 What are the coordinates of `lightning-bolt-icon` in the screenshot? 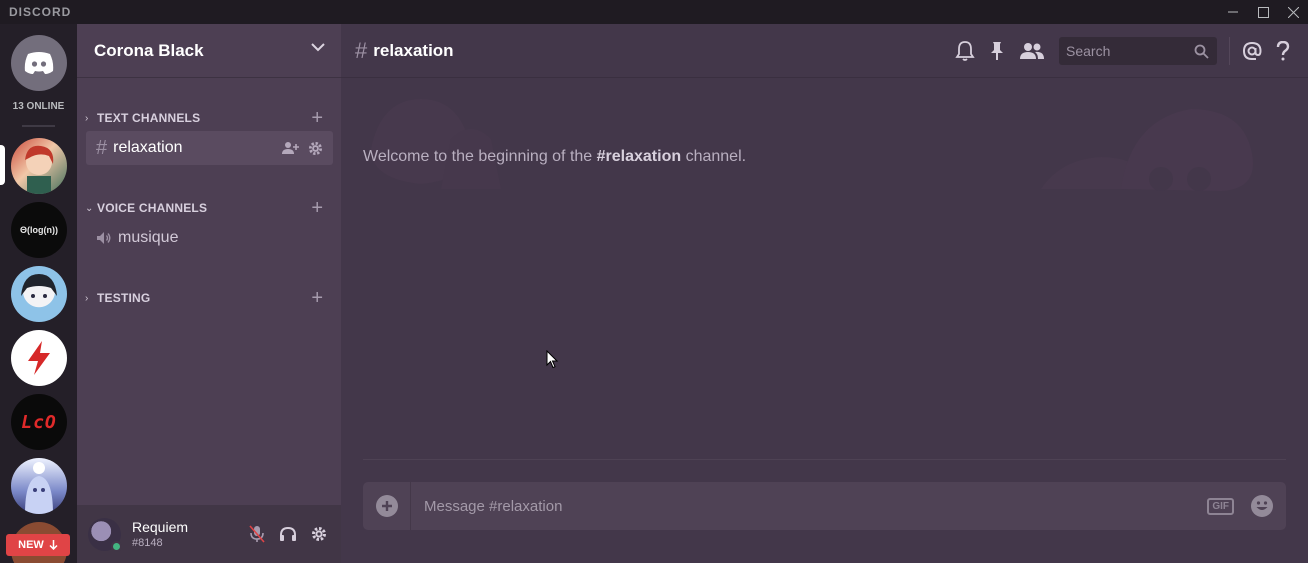 It's located at (39, 358).